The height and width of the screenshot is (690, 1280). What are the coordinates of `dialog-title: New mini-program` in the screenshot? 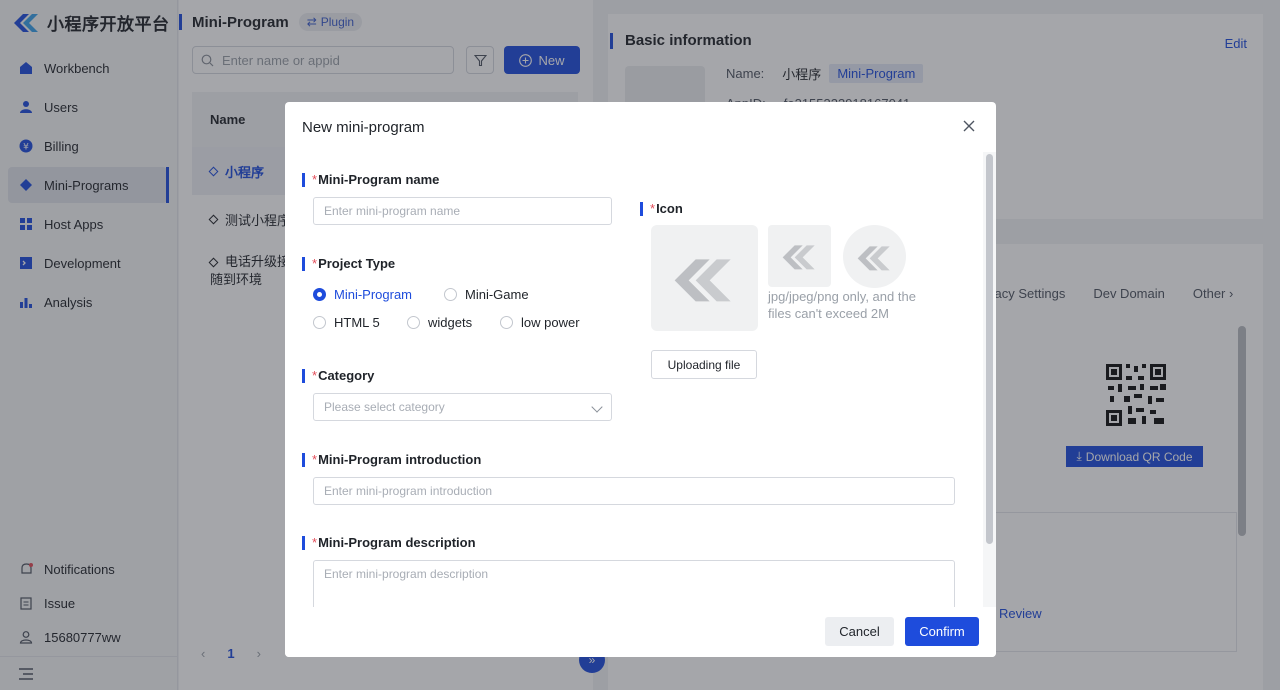 It's located at (363, 127).